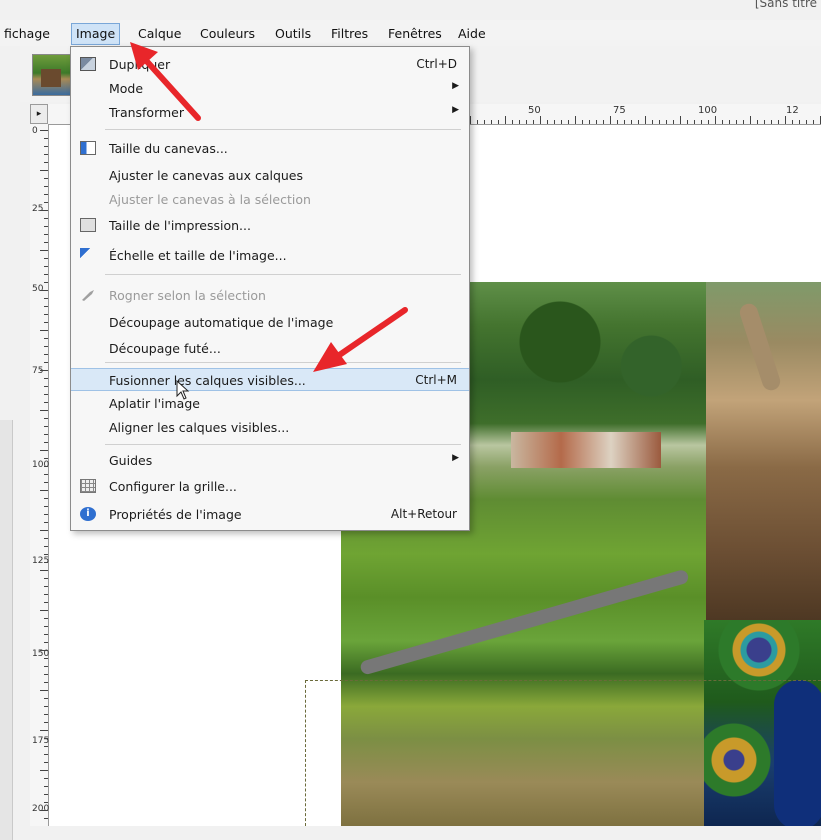 The width and height of the screenshot is (821, 840). I want to click on ruler-label-50: 50, so click(534, 110).